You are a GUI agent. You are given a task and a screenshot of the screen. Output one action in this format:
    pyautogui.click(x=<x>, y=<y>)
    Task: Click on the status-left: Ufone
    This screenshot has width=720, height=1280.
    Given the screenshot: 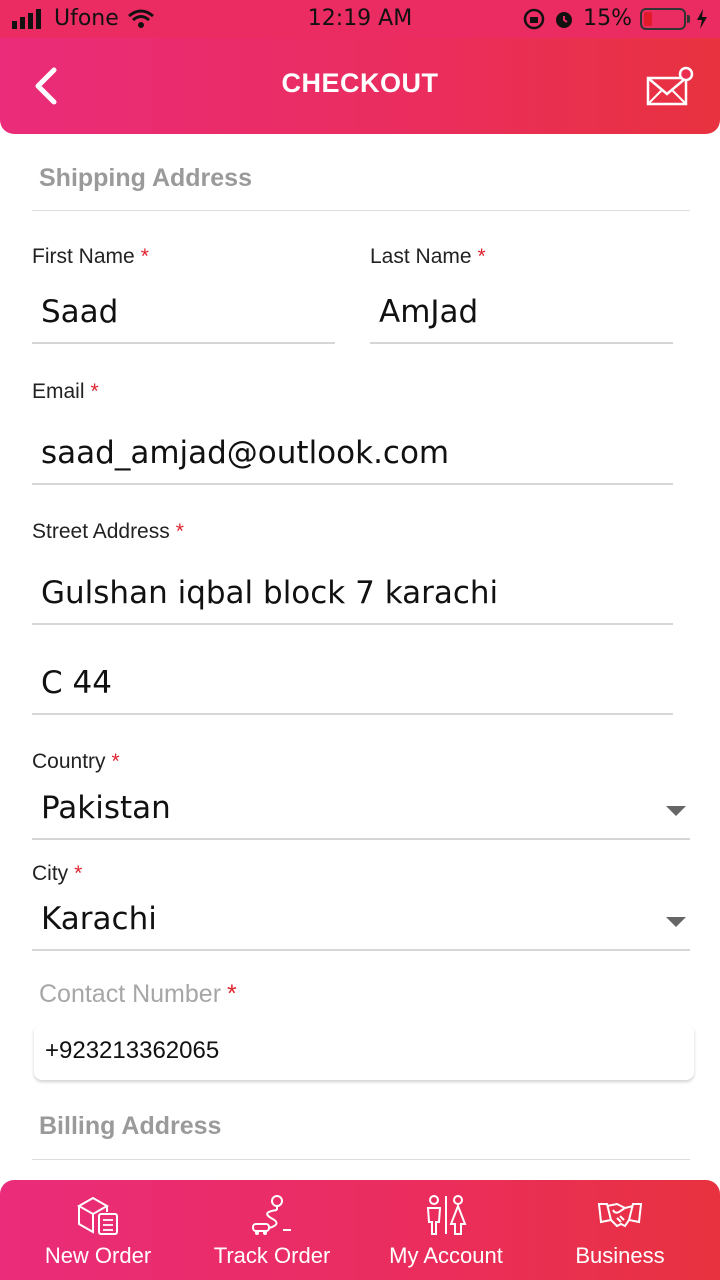 What is the action you would take?
    pyautogui.click(x=83, y=19)
    